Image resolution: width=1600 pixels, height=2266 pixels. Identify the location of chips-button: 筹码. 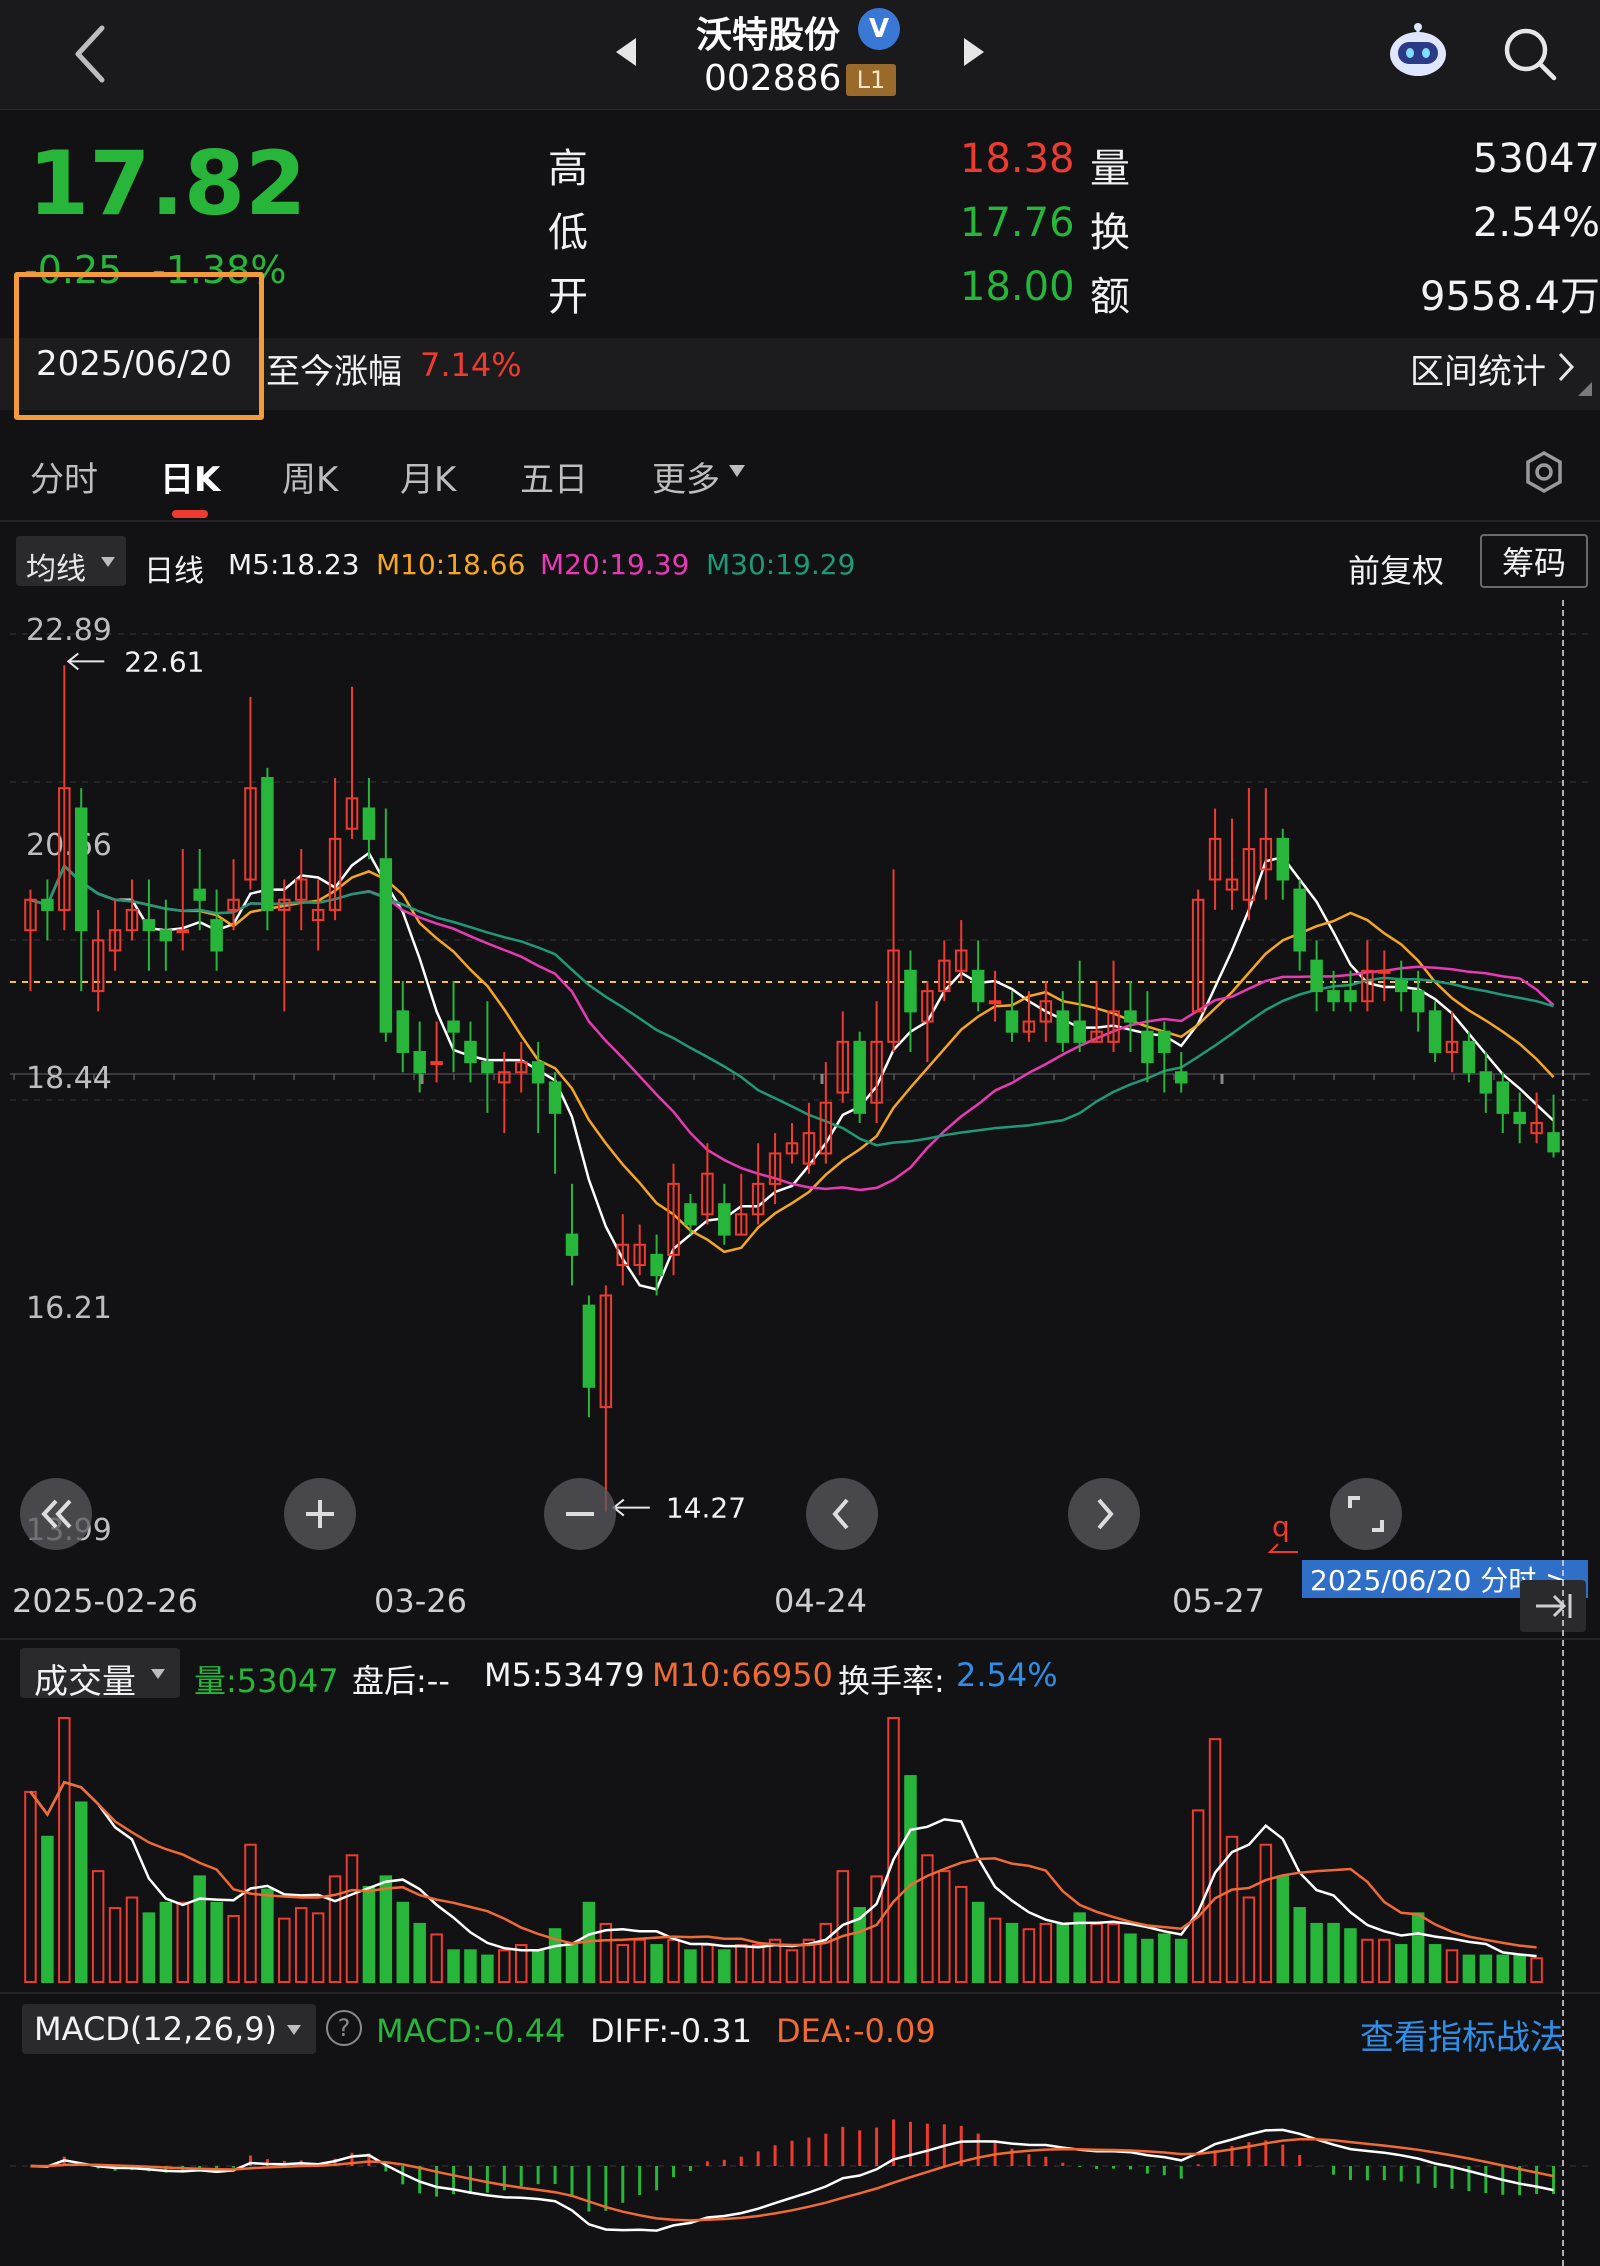
(1534, 561).